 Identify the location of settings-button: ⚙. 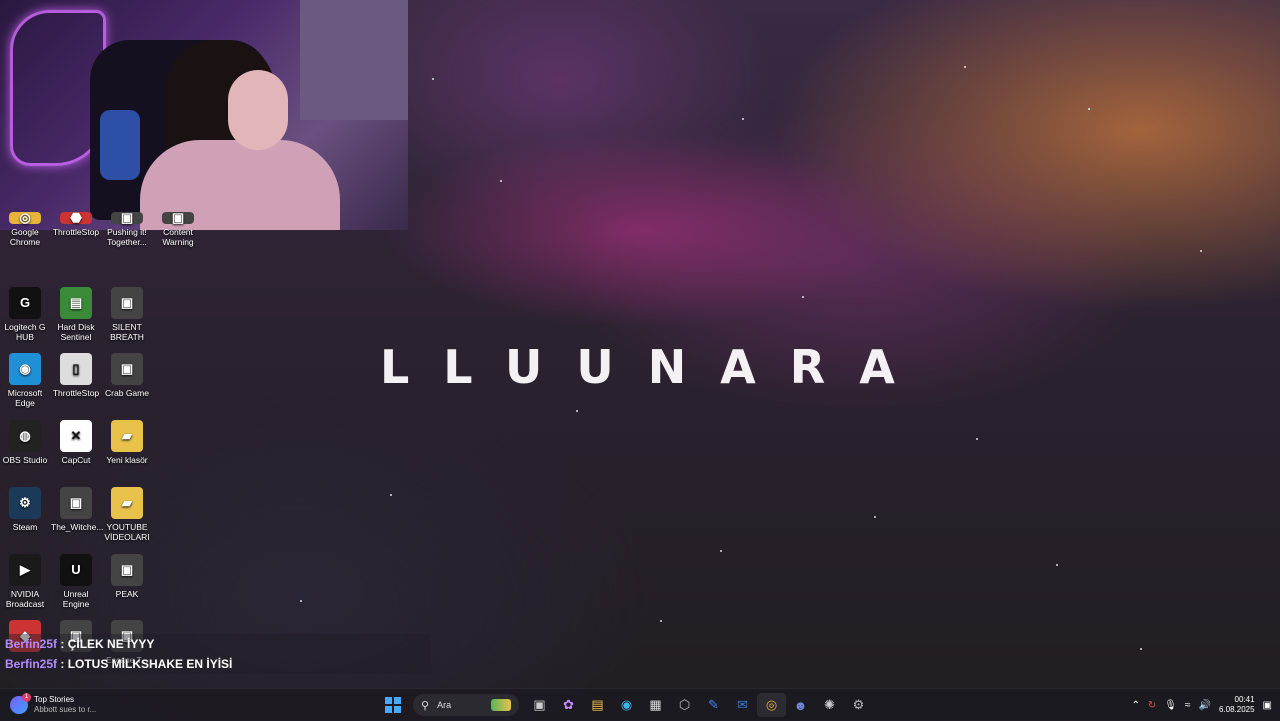
(858, 705).